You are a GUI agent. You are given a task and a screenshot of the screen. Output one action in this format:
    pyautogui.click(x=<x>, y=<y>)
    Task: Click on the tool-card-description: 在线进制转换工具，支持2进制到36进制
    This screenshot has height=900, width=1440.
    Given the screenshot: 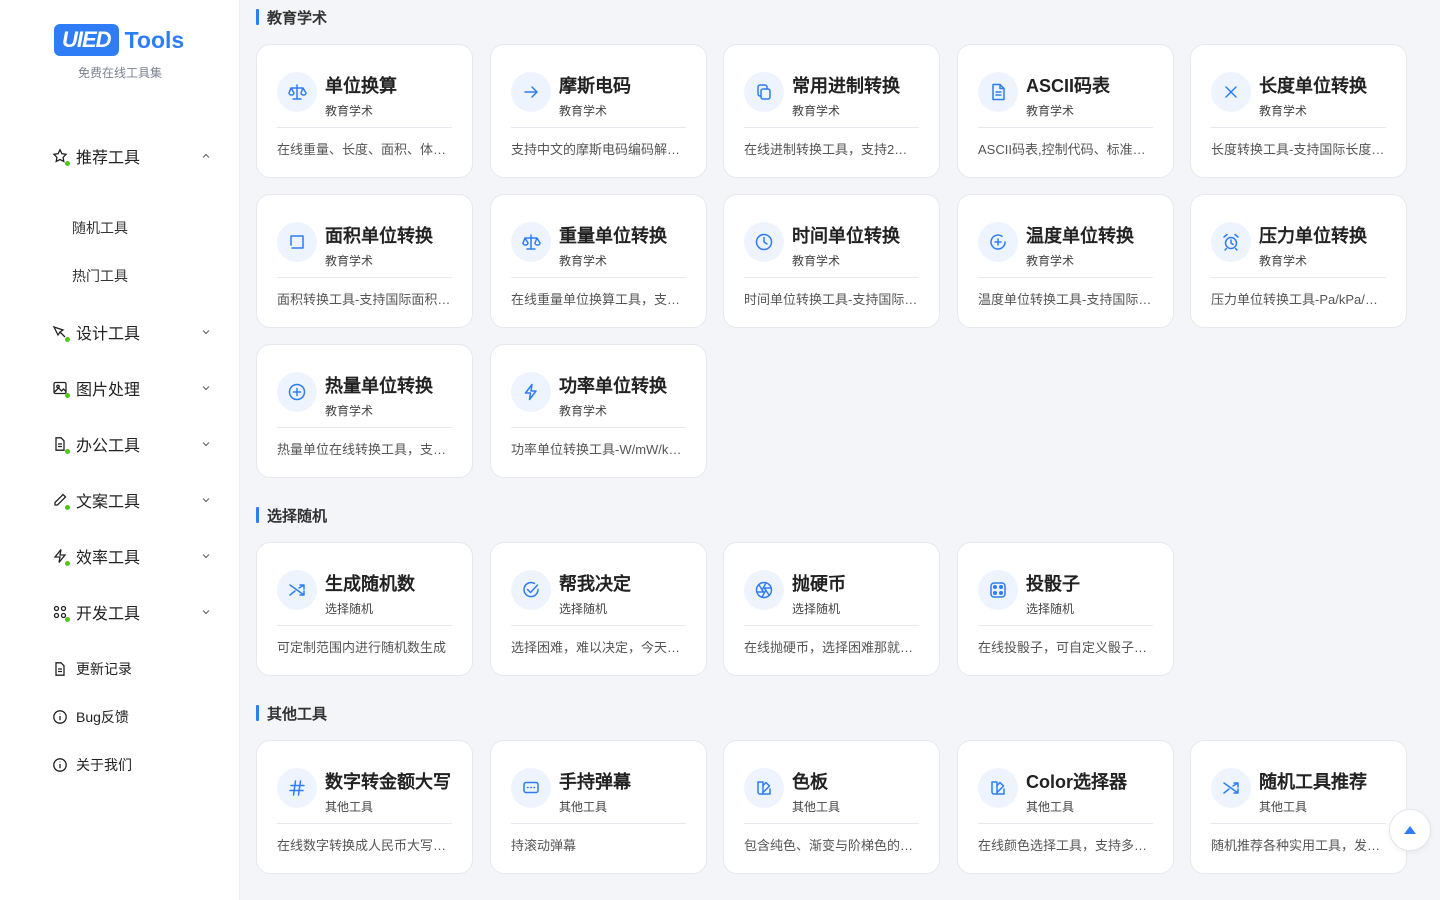 What is the action you would take?
    pyautogui.click(x=831, y=149)
    